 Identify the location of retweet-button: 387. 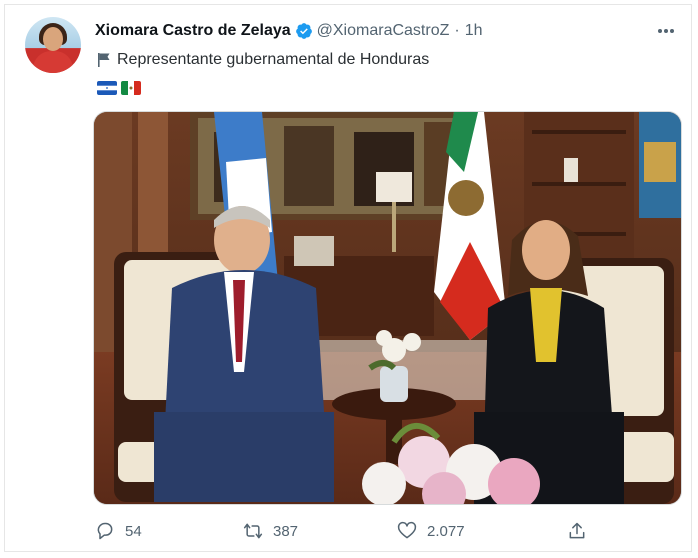
(270, 531).